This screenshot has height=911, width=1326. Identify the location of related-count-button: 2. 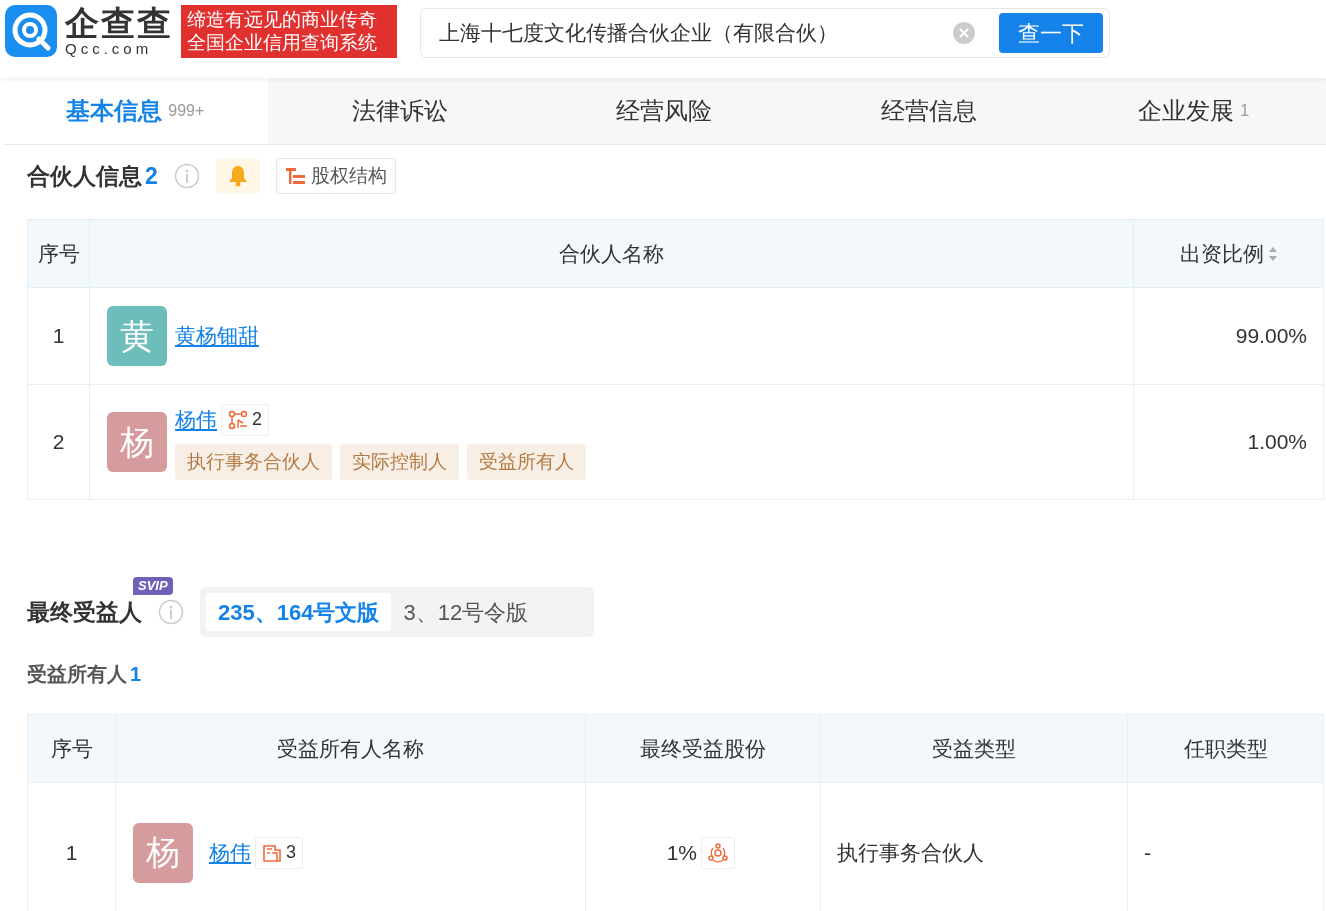
(245, 419).